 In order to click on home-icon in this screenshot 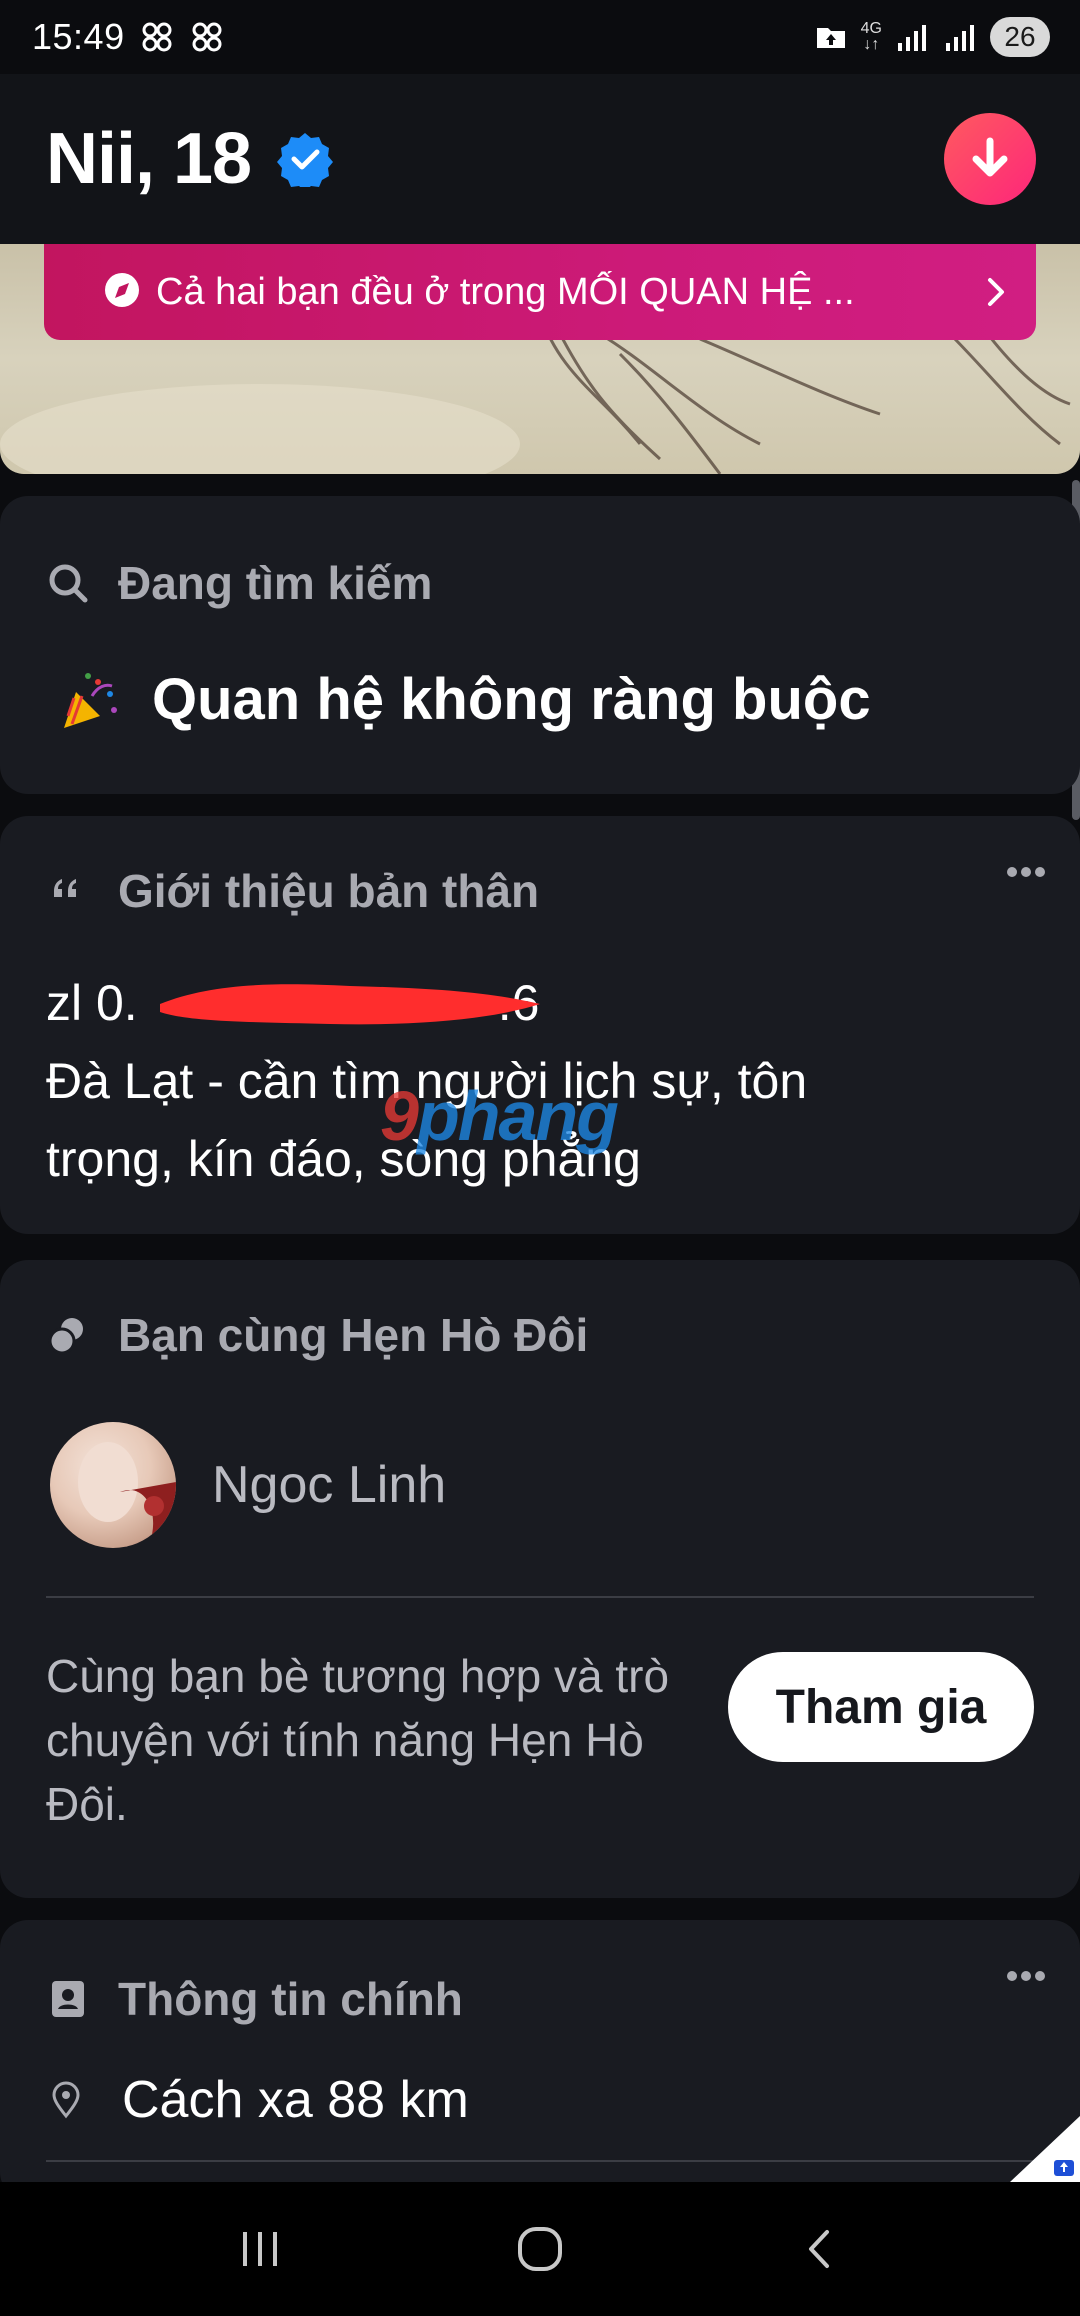, I will do `click(540, 2249)`.